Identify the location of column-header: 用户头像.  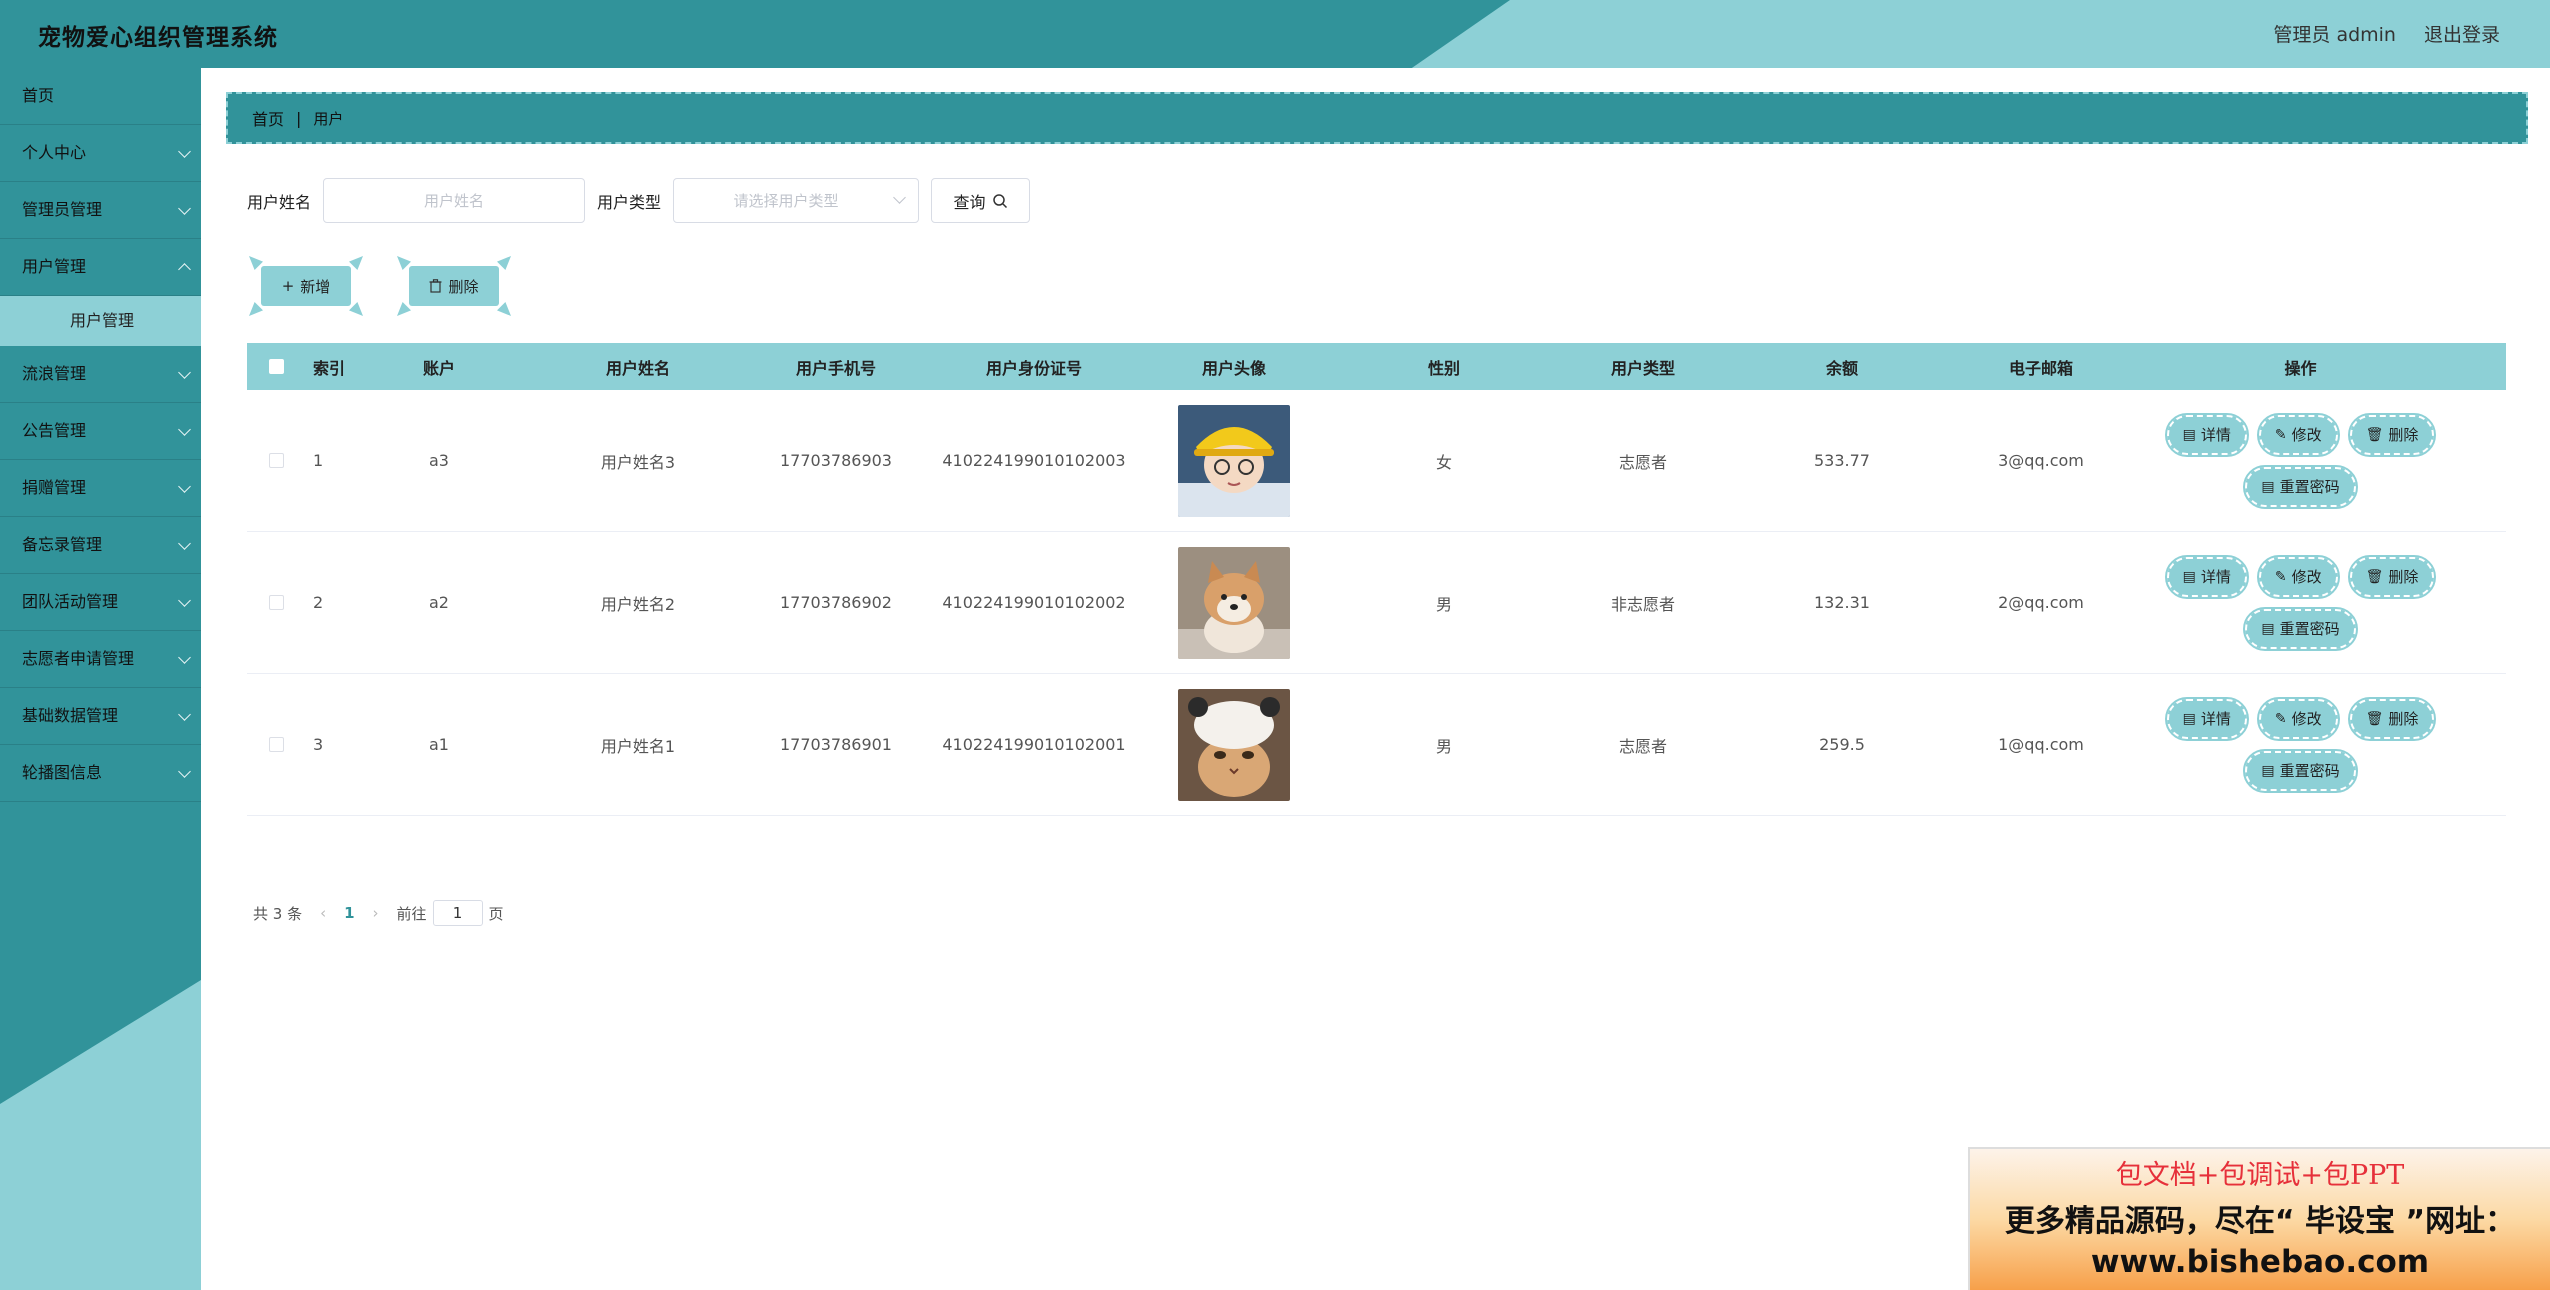
(1233, 368).